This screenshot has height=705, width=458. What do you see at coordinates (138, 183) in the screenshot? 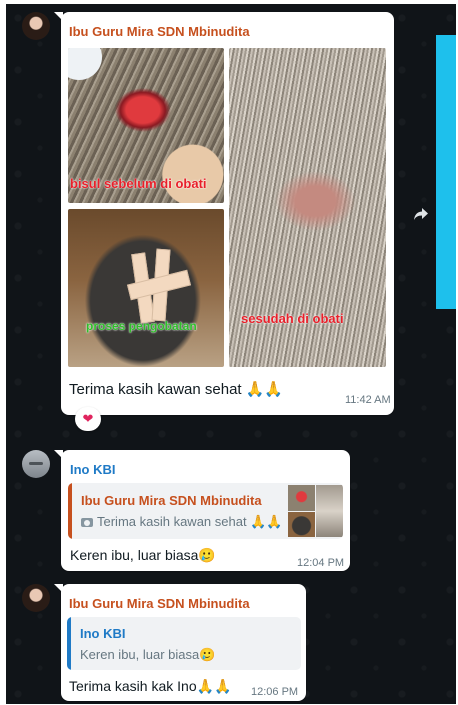
I see `photo-caption-before: bisul sebelum di obati` at bounding box center [138, 183].